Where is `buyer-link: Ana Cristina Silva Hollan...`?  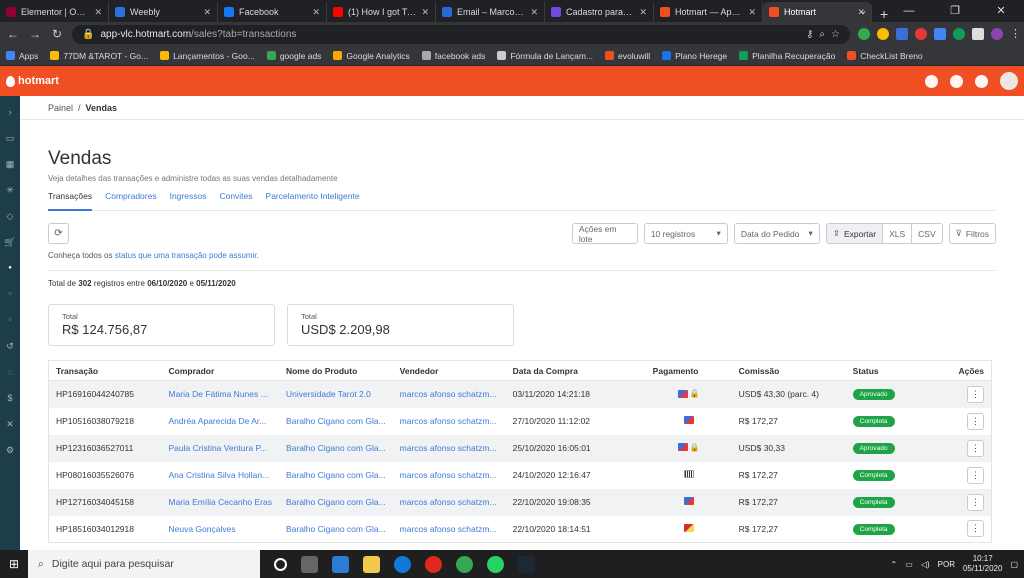
buyer-link: Ana Cristina Silva Hollan... is located at coordinates (220, 475).